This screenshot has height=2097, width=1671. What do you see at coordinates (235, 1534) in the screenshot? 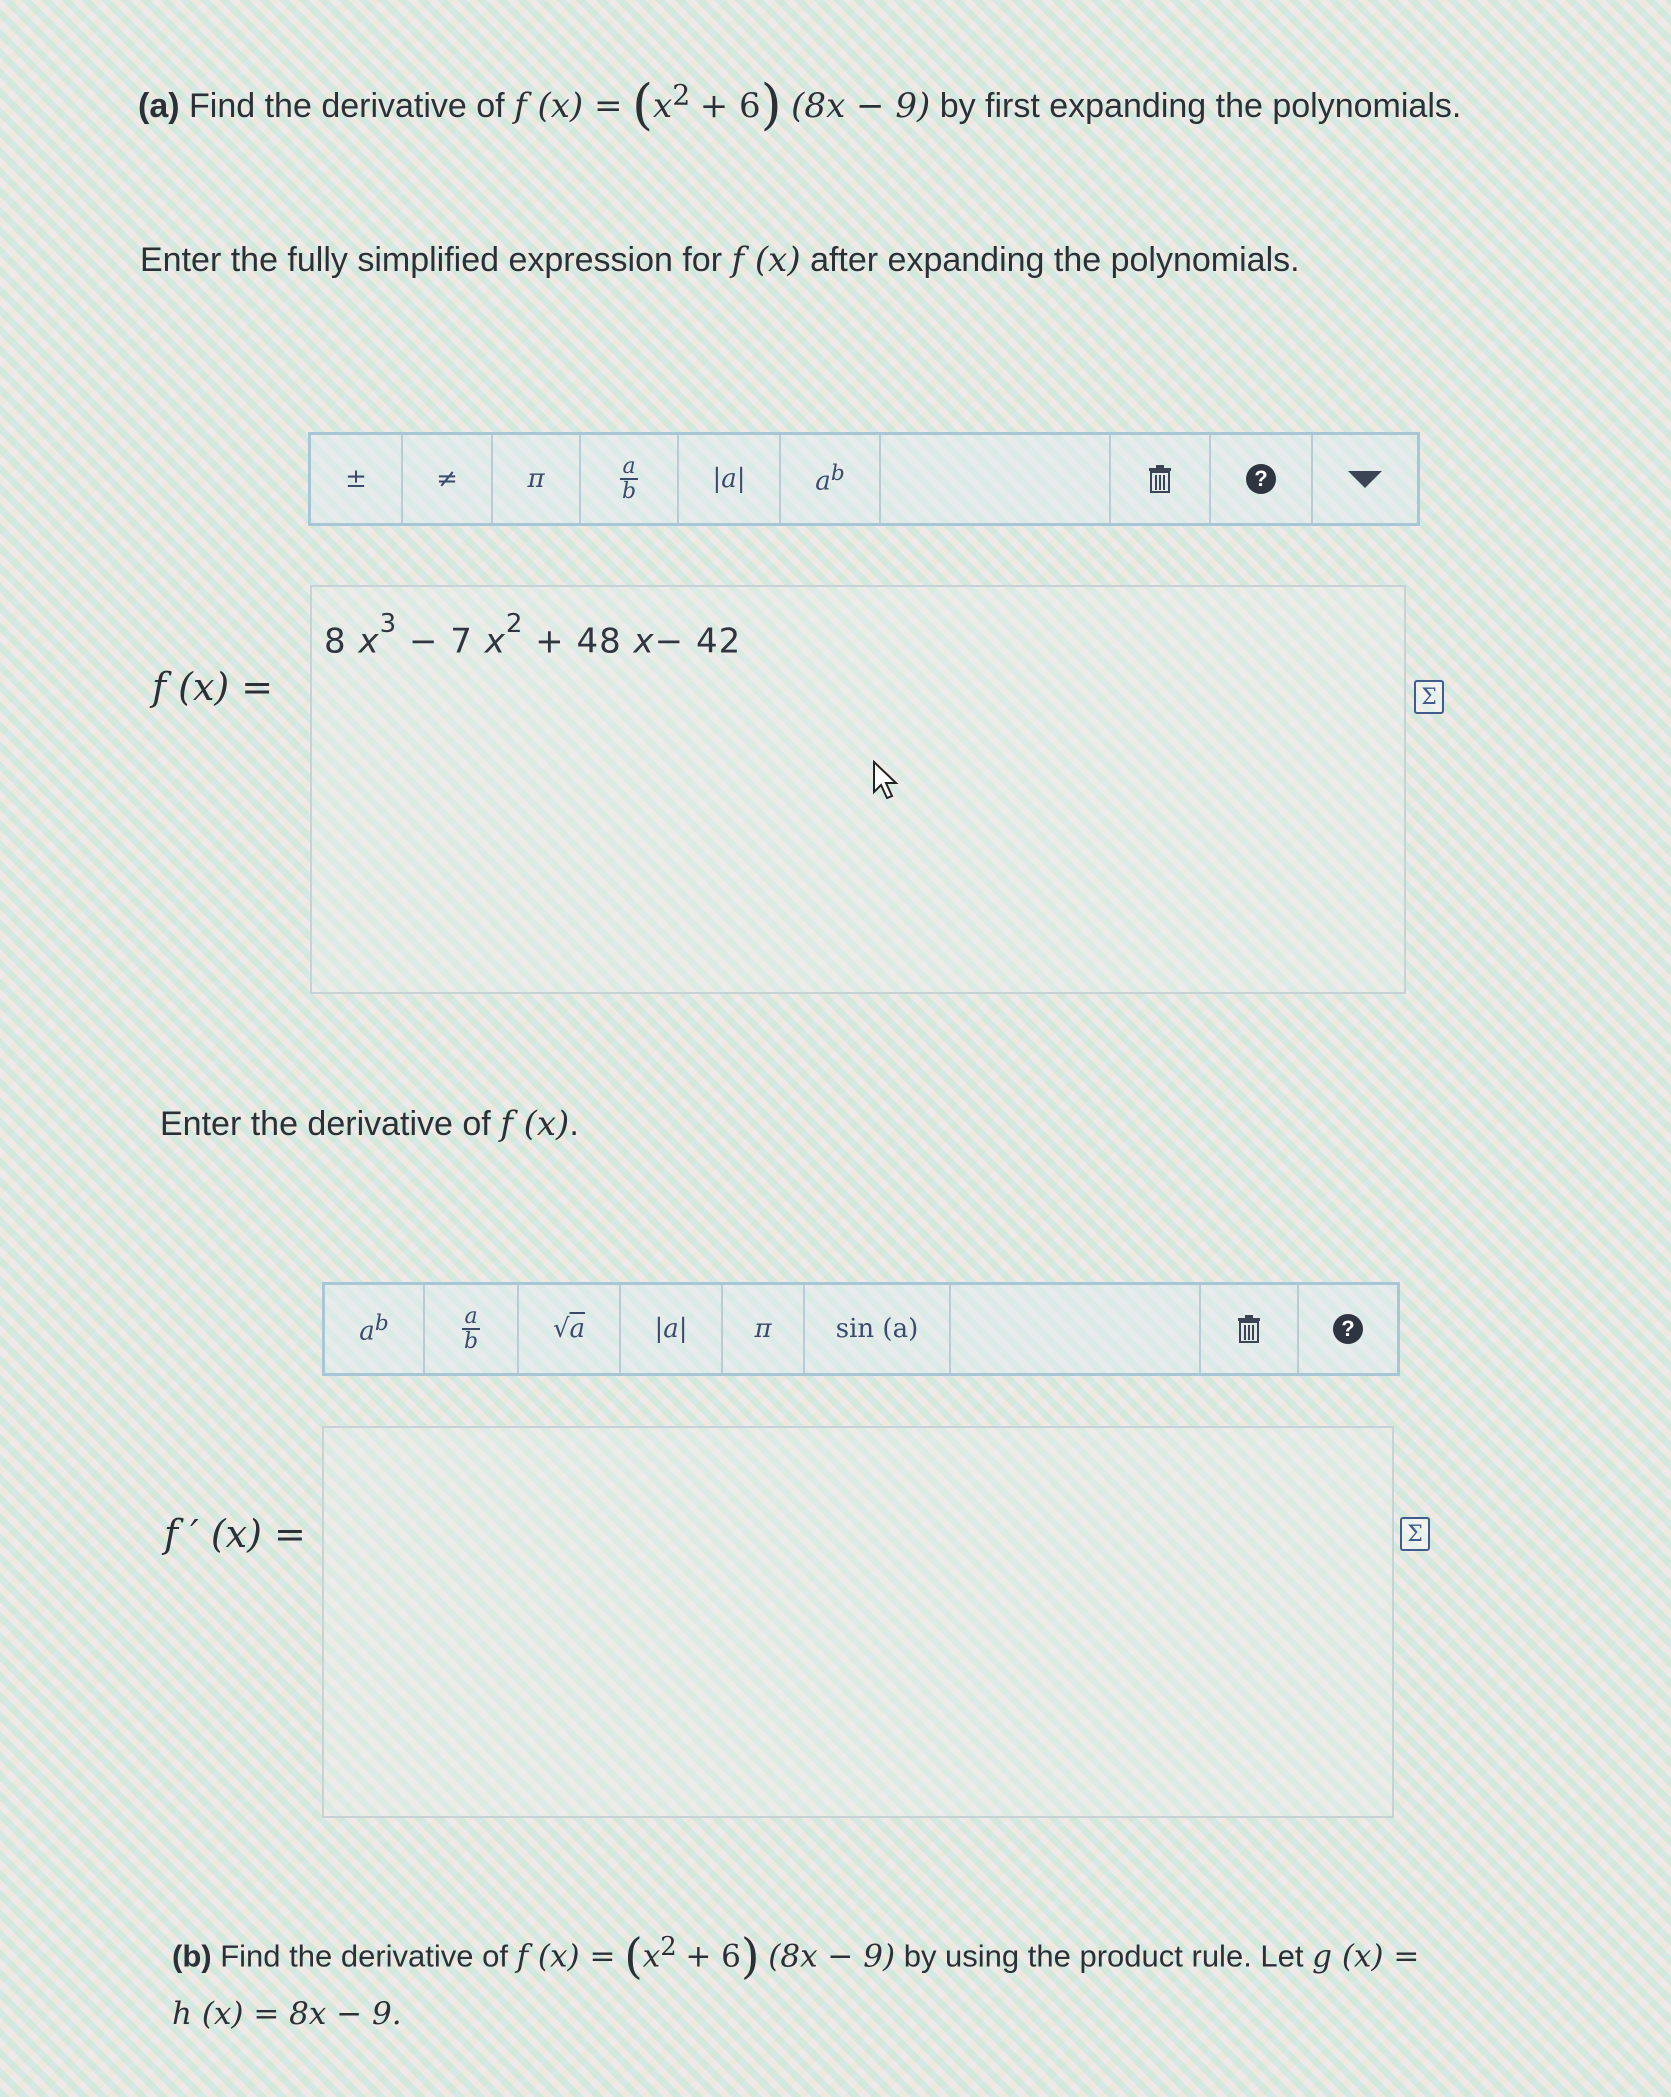
I see `answer2-label: f ′ (x) =` at bounding box center [235, 1534].